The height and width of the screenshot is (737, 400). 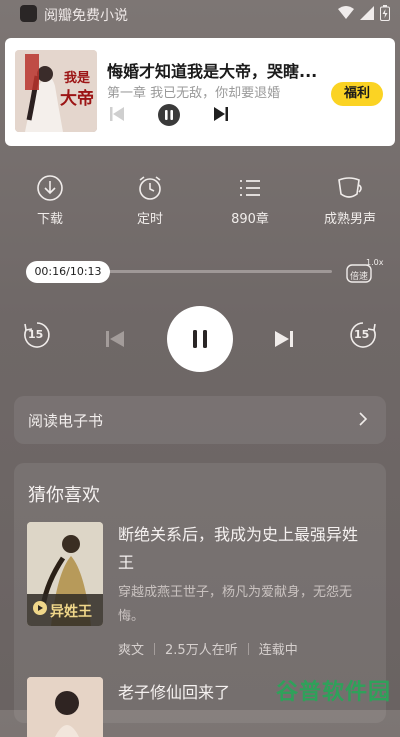 I want to click on play-pause-button, so click(x=200, y=339).